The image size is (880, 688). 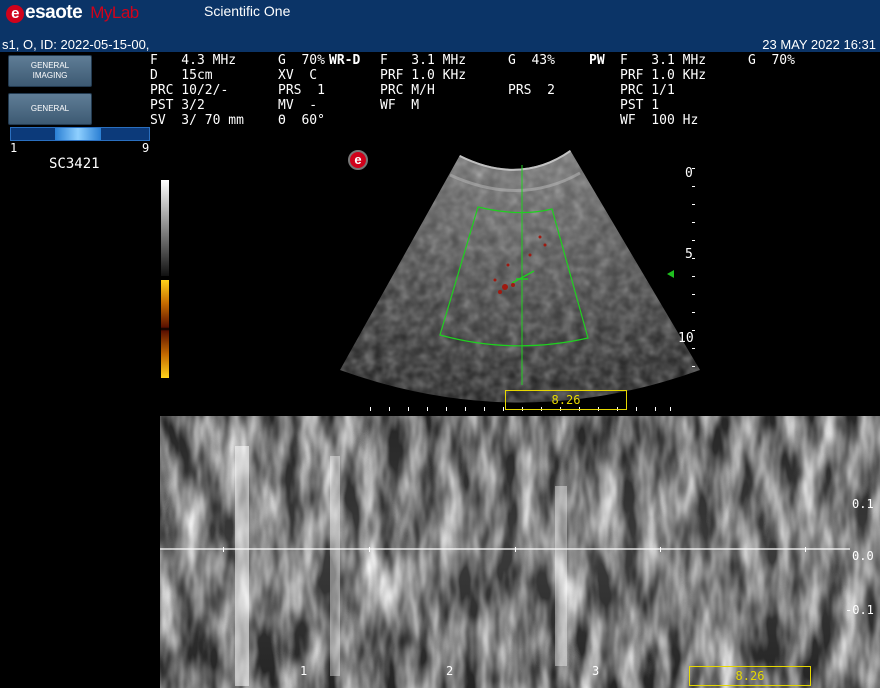 I want to click on preset-general-button: GENERAL, so click(x=50, y=109).